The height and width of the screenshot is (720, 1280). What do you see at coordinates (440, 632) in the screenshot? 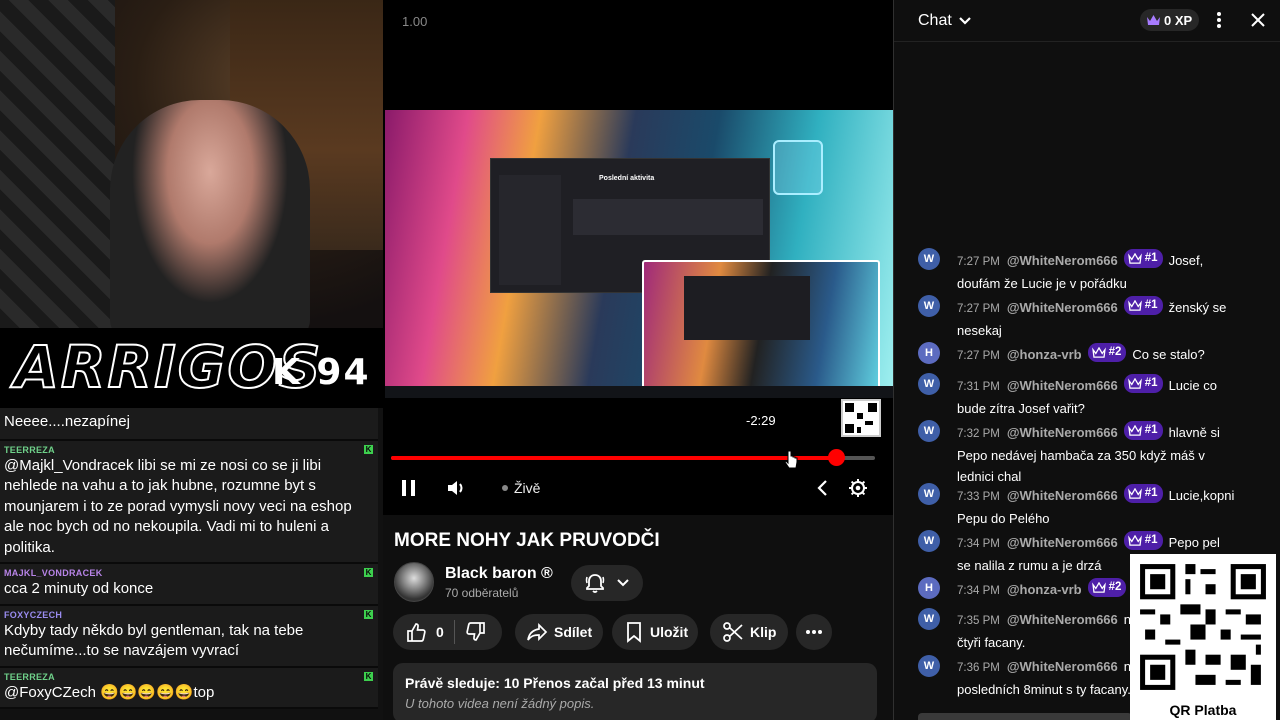
I see `like-count: 0` at bounding box center [440, 632].